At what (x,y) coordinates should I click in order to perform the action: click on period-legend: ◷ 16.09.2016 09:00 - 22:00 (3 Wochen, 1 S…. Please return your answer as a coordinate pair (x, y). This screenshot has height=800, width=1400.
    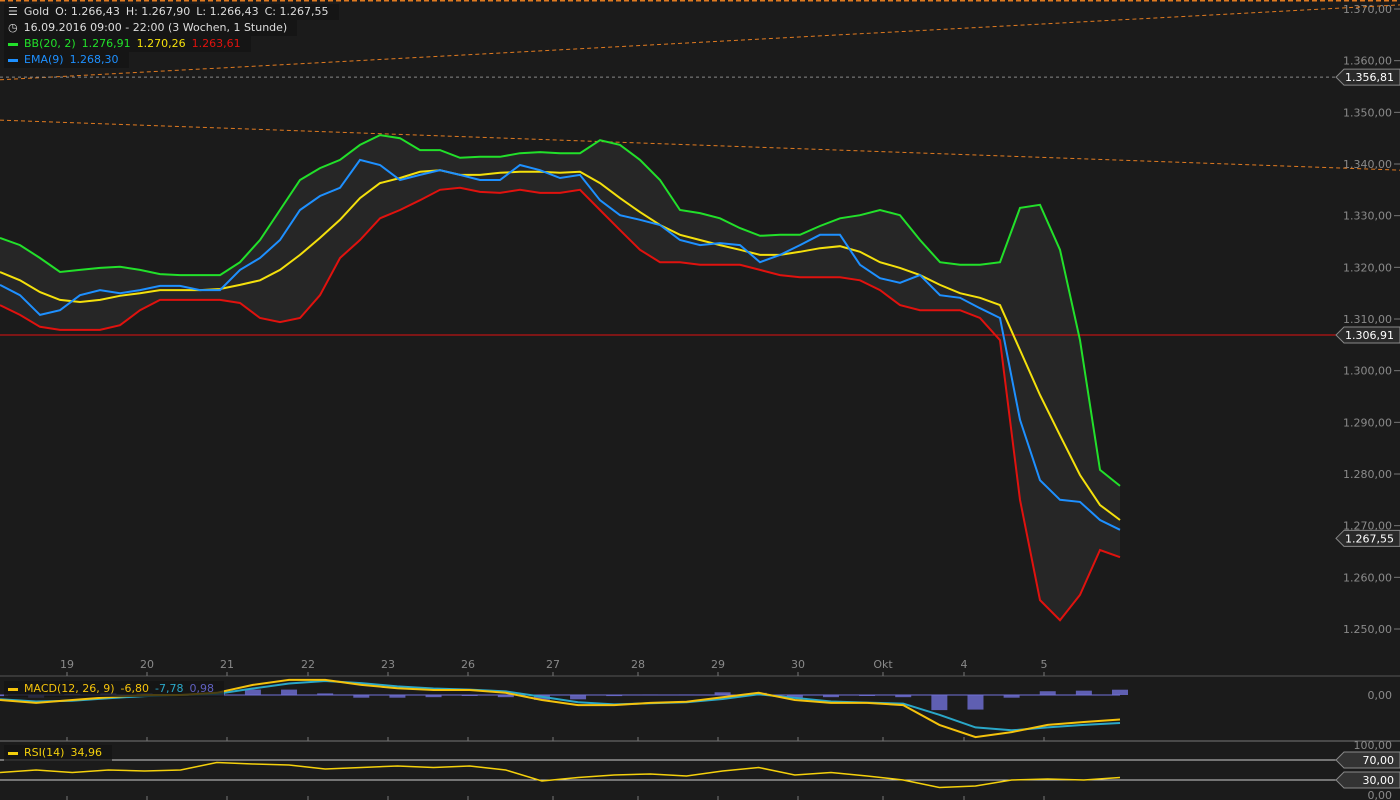
    Looking at the image, I should click on (151, 28).